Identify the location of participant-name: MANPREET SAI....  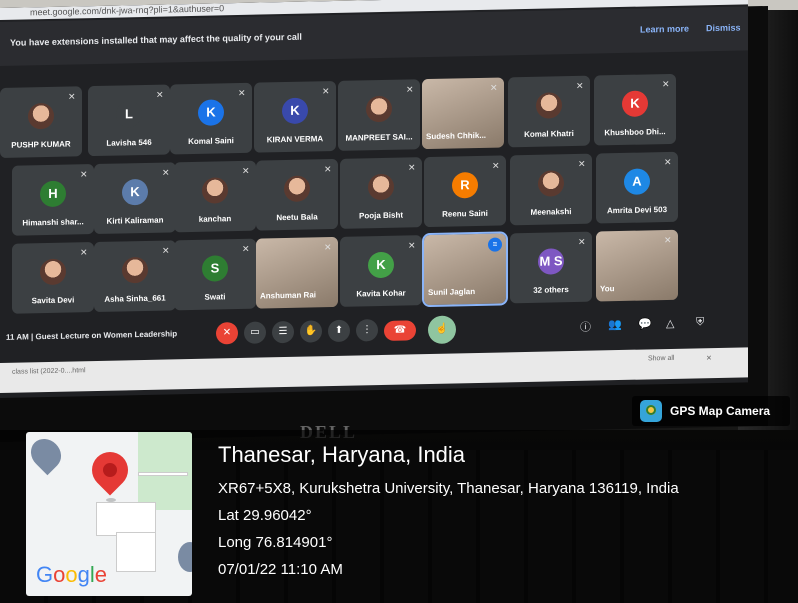
(379, 137).